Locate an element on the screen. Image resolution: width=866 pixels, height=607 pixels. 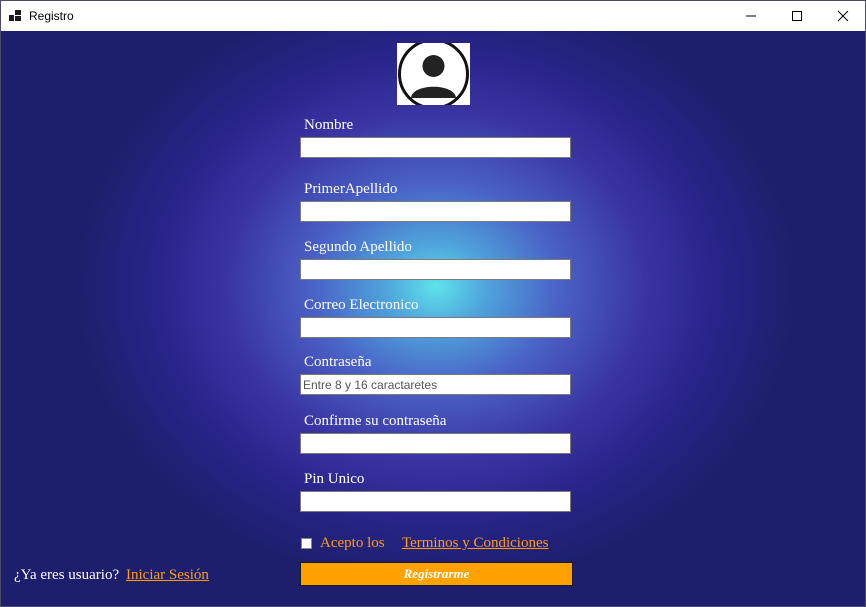
confirme-label: Confirme su contraseña is located at coordinates (375, 421).